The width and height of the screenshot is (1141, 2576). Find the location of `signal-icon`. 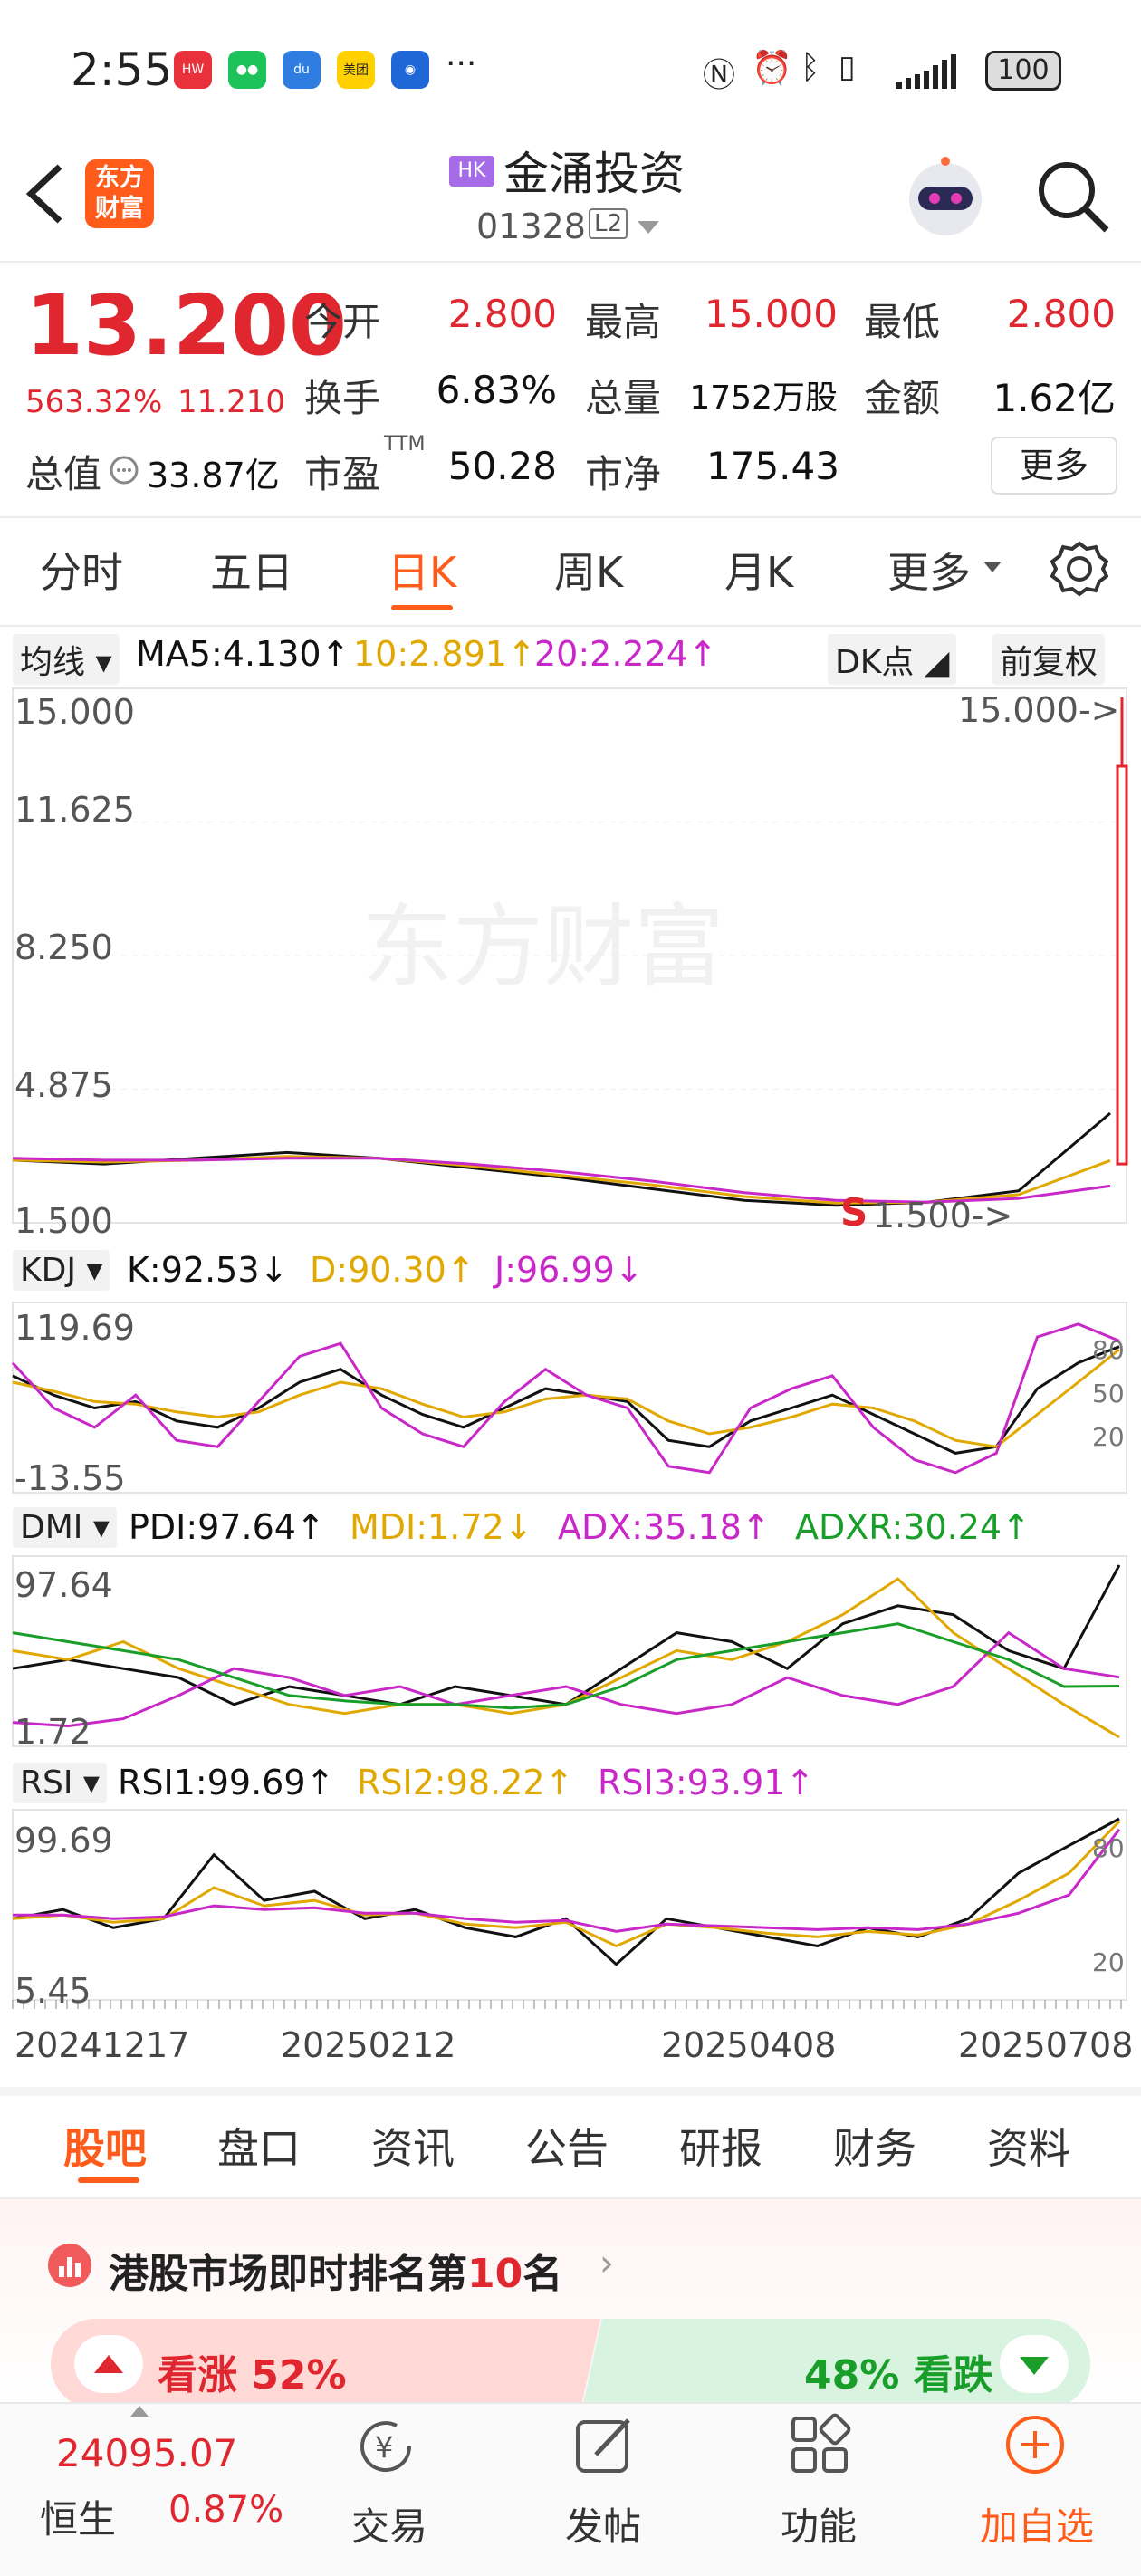

signal-icon is located at coordinates (926, 71).